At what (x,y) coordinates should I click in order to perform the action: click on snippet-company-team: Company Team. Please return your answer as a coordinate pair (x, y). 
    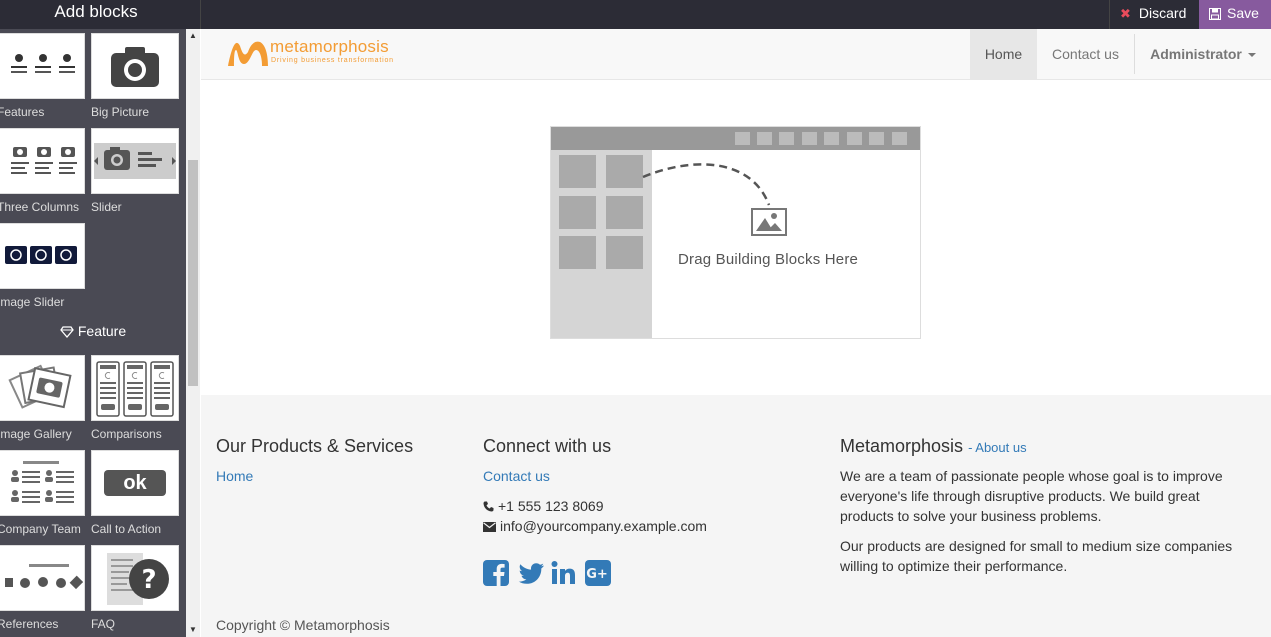
    Looking at the image, I should click on (42, 493).